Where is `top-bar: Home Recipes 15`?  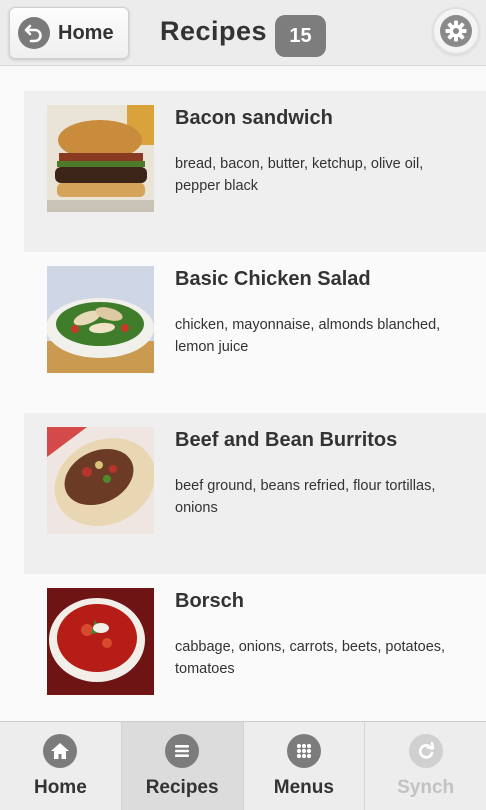 top-bar: Home Recipes 15 is located at coordinates (243, 33).